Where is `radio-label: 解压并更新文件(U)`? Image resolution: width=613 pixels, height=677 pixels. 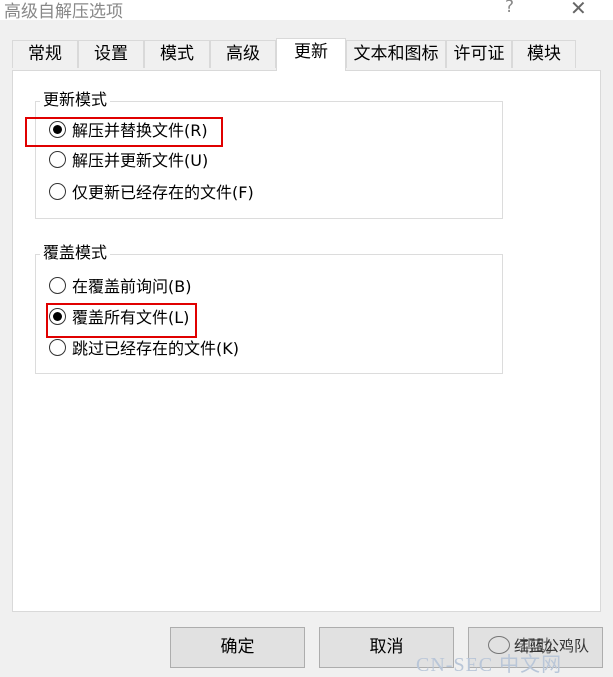
radio-label: 解压并更新文件(U) is located at coordinates (140, 160).